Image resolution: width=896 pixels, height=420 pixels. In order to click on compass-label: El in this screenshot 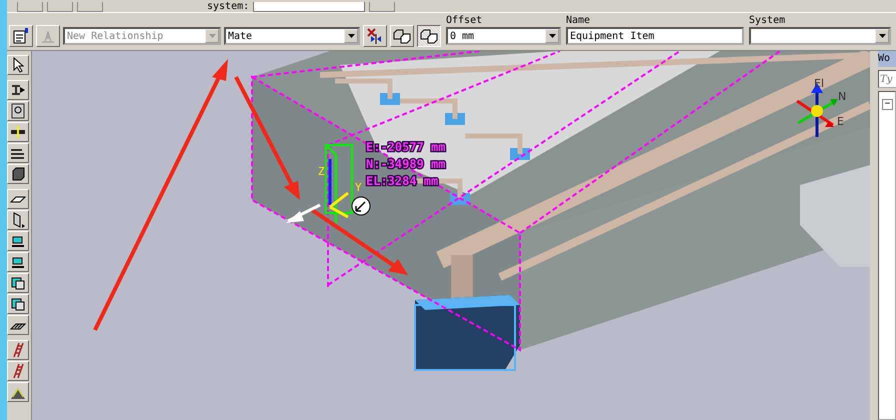, I will do `click(819, 83)`.